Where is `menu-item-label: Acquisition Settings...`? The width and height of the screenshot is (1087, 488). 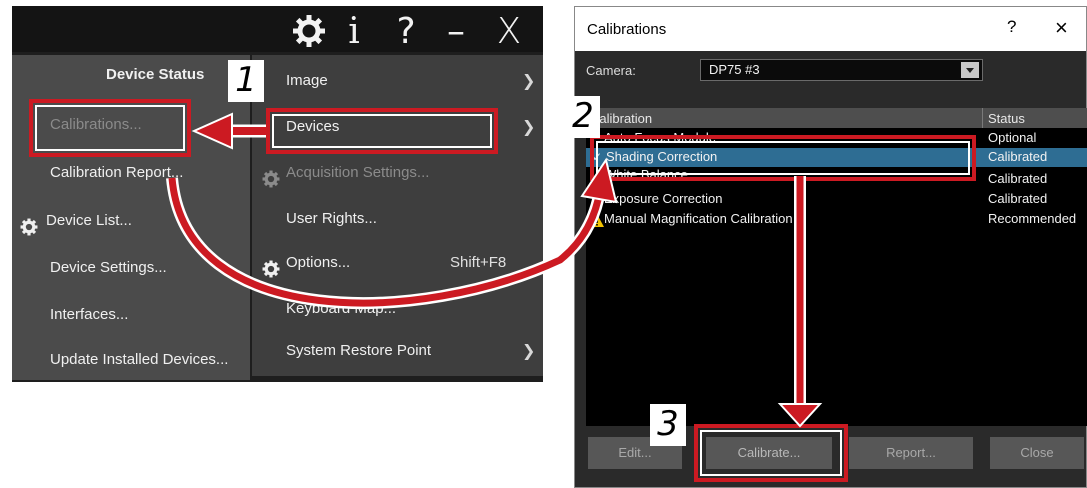 menu-item-label: Acquisition Settings... is located at coordinates (358, 172).